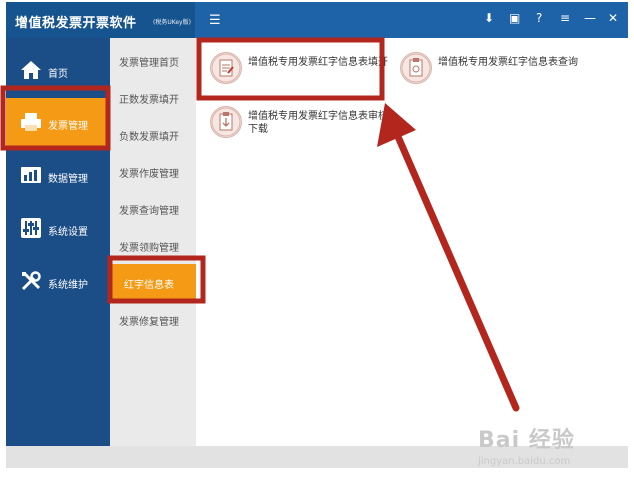  Describe the element at coordinates (149, 137) in the screenshot. I see `sub-item-label: 负数发票填开` at that location.